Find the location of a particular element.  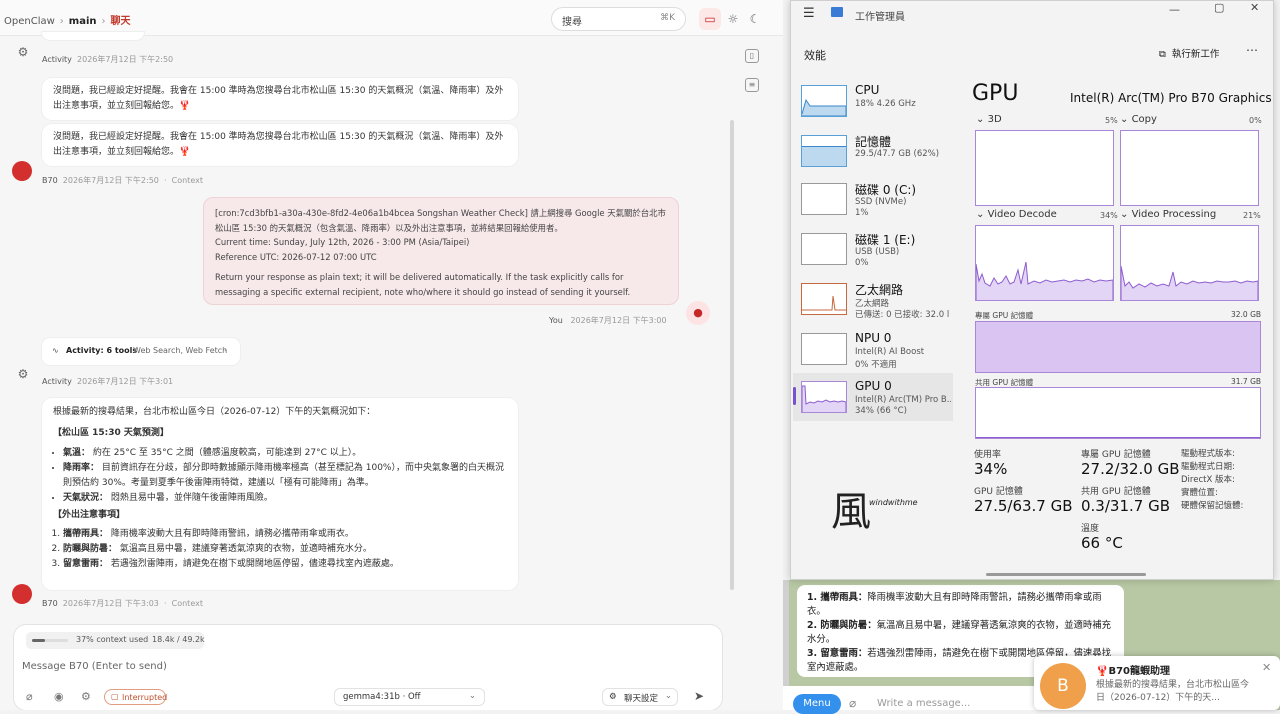

section-title: 效能 is located at coordinates (815, 55).